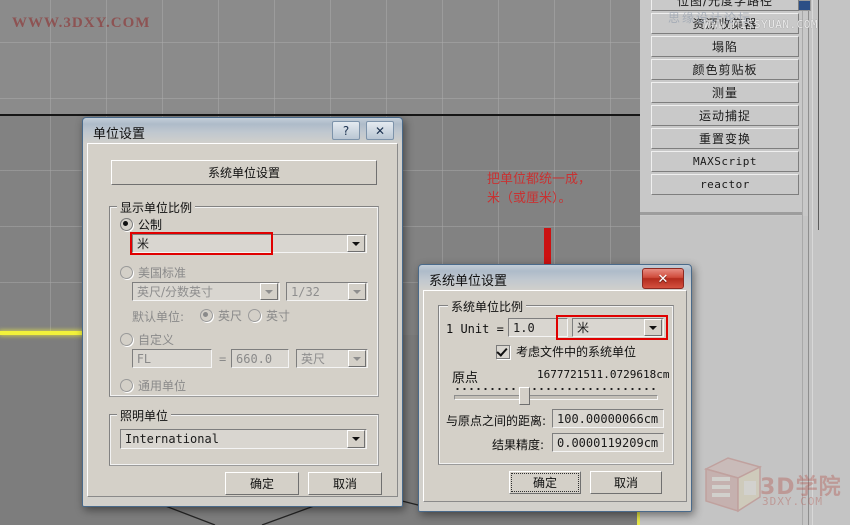 This screenshot has height=525, width=850. I want to click on origin-slider-ticks, so click(555, 389).